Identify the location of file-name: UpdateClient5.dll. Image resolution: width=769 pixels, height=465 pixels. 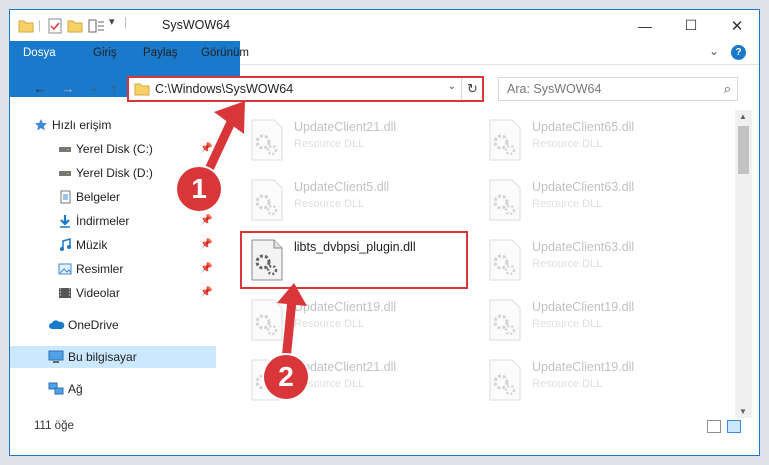
(342, 187).